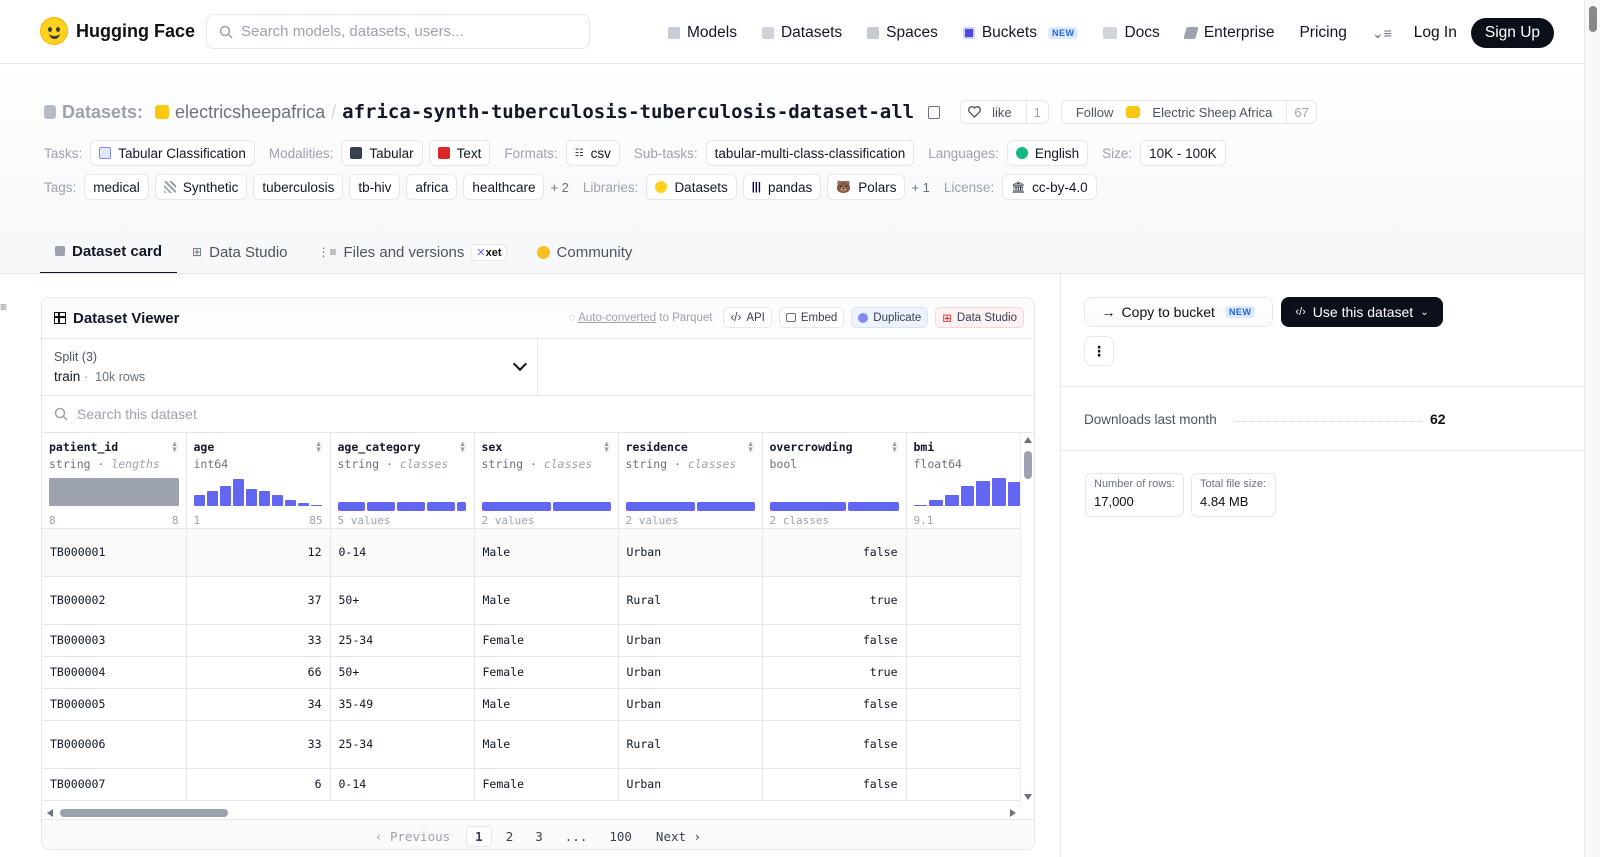 This screenshot has width=1600, height=857. What do you see at coordinates (258, 784) in the screenshot?
I see `cell-age: 6` at bounding box center [258, 784].